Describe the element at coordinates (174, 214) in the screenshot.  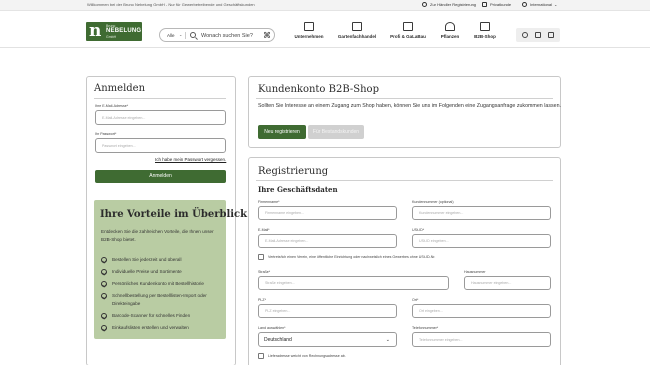
I see `benefits-title: Ihre Vorteile im Überblick` at that location.